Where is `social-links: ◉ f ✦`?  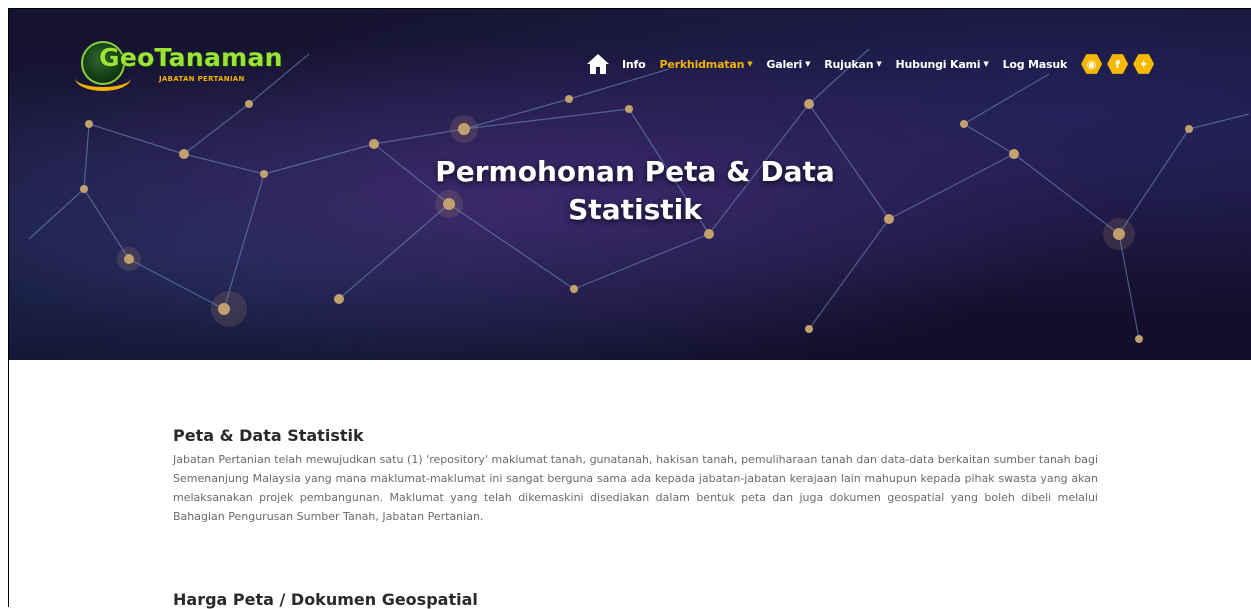 social-links: ◉ f ✦ is located at coordinates (1120, 64).